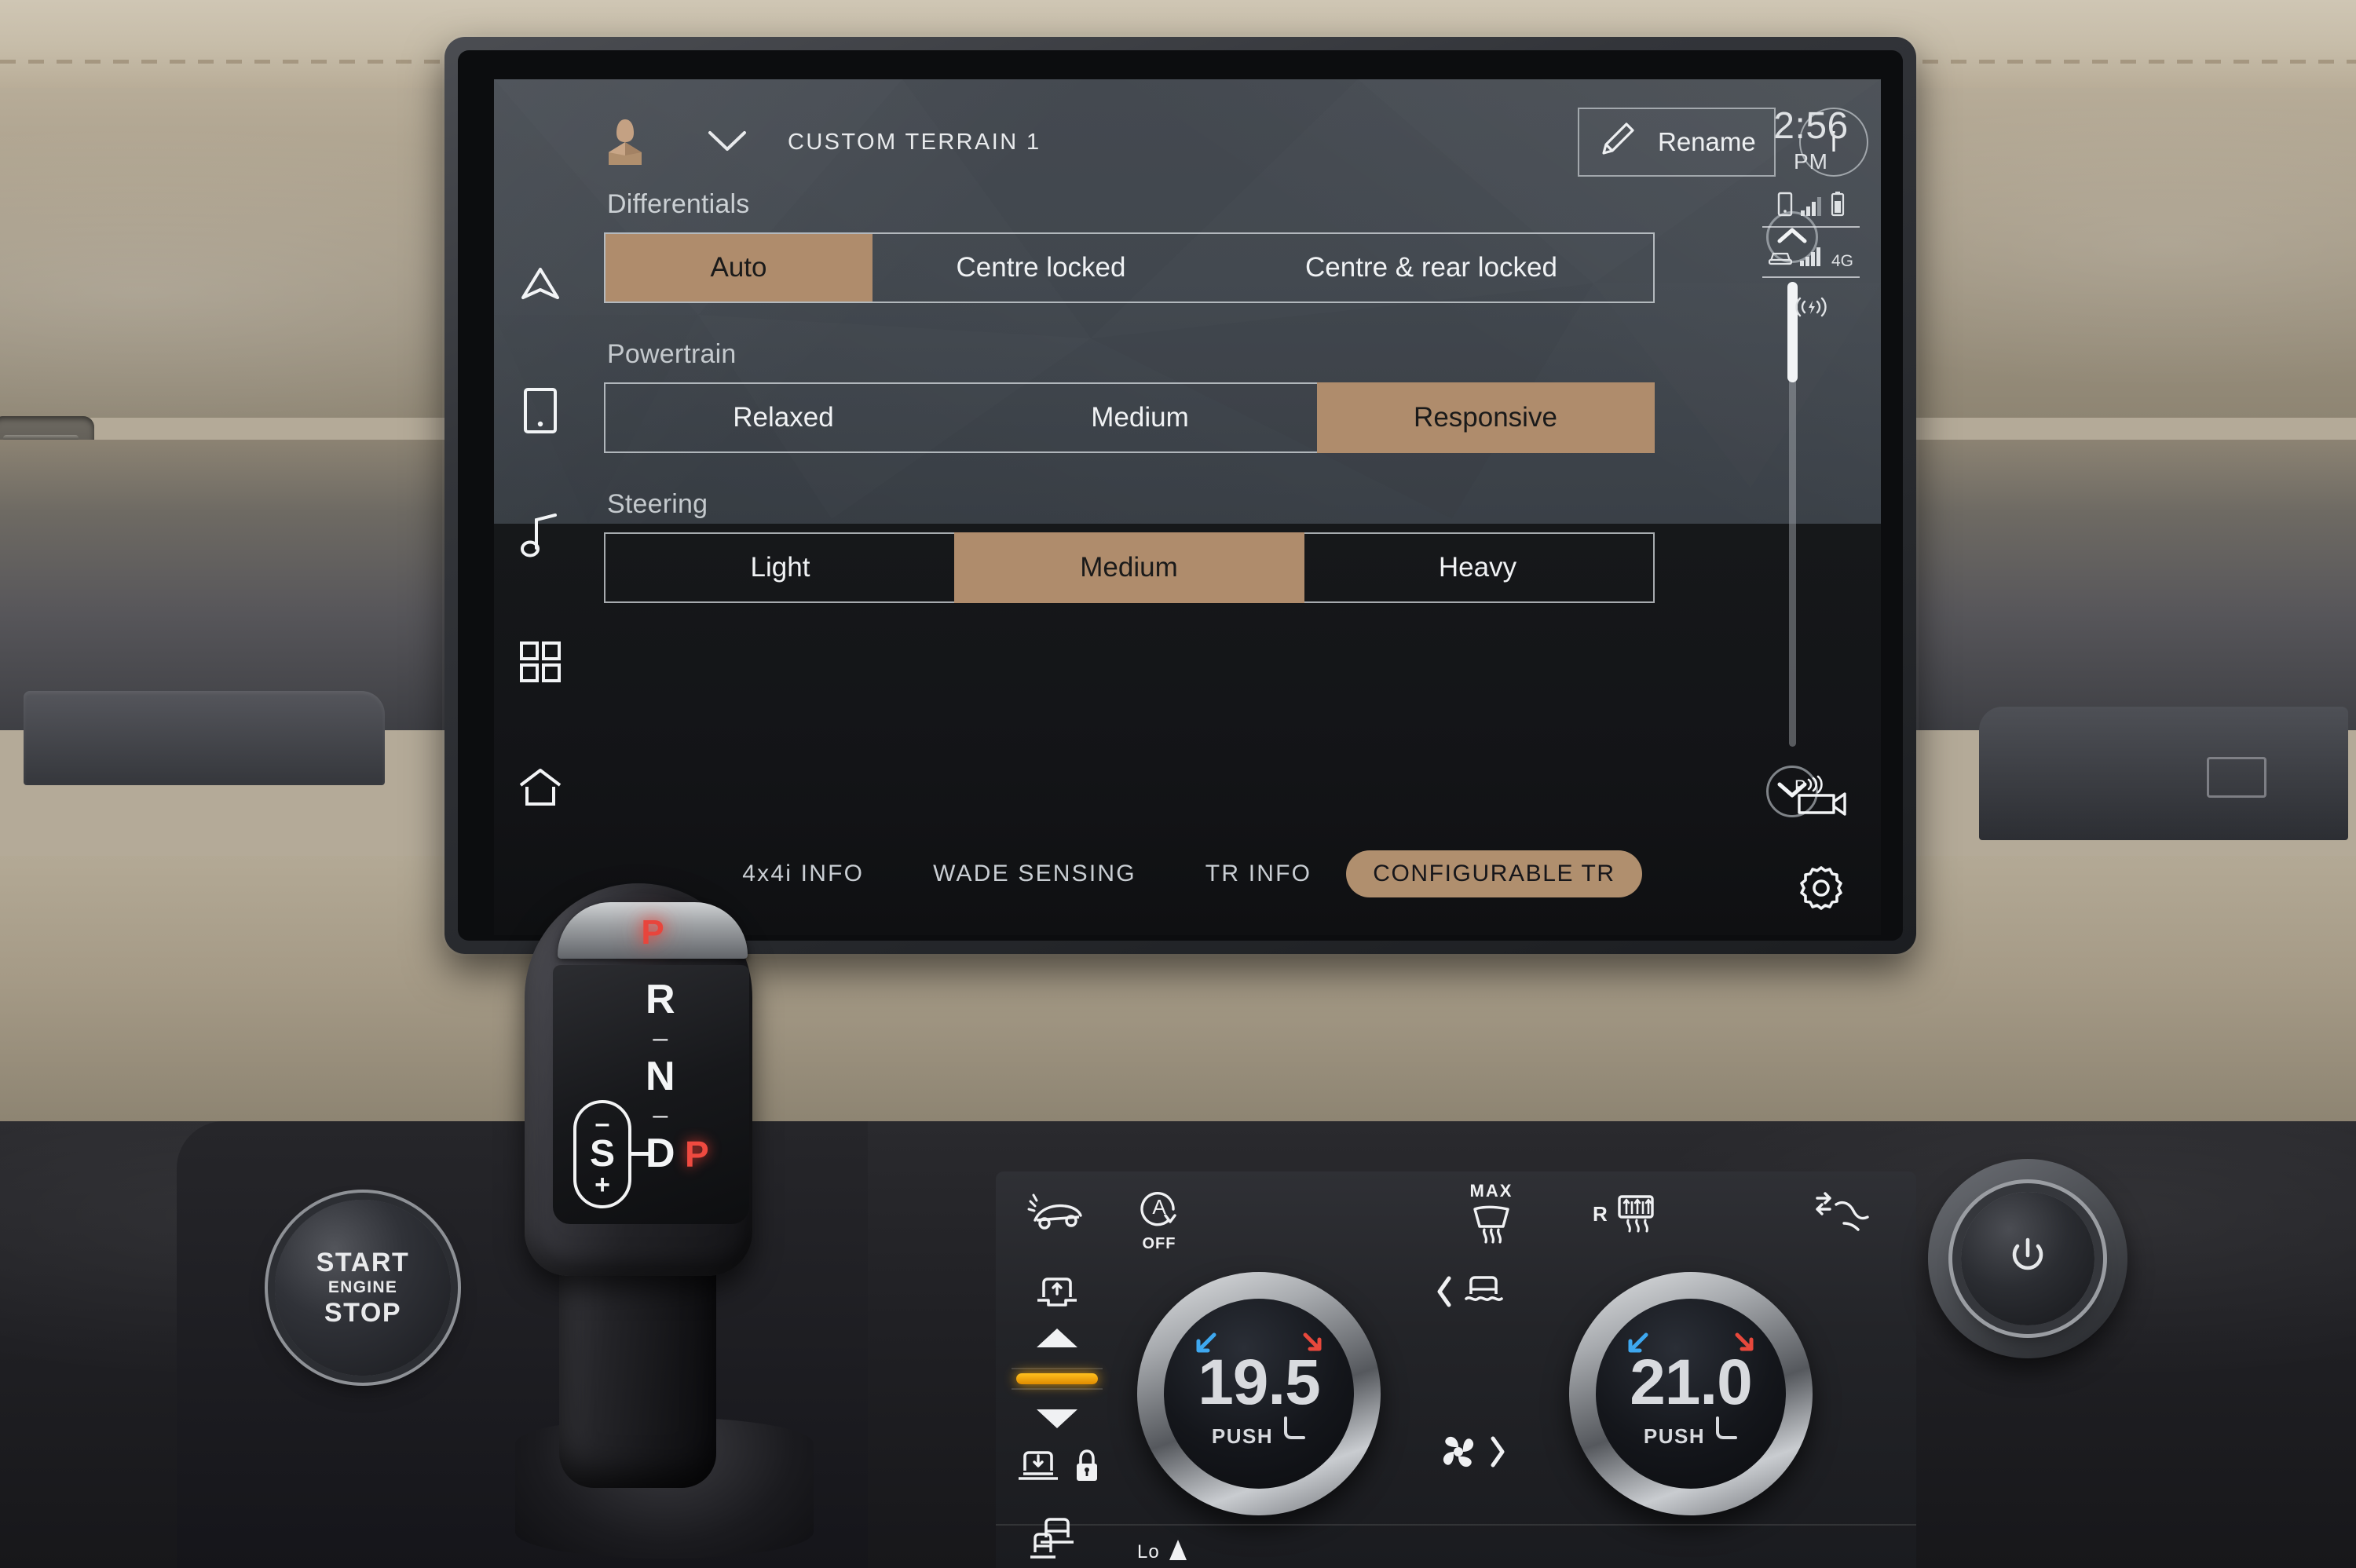  What do you see at coordinates (1057, 1378) in the screenshot?
I see `suspension-indicator-led` at bounding box center [1057, 1378].